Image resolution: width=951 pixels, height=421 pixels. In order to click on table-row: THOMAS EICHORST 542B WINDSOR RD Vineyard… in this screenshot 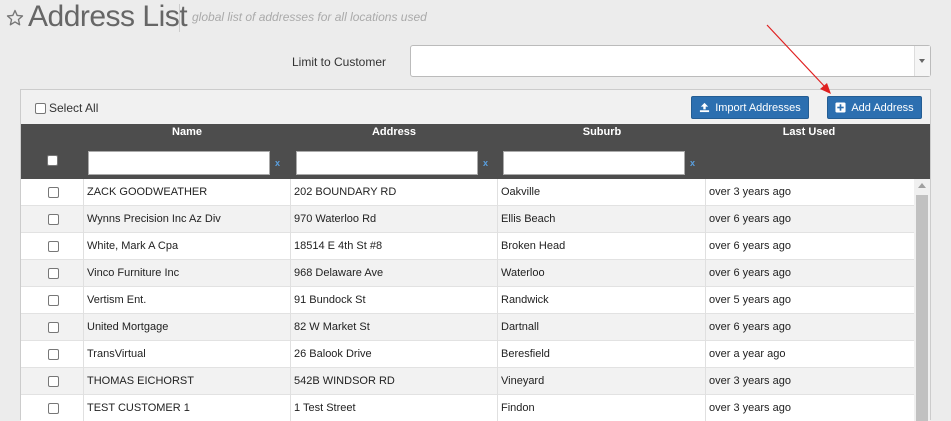, I will do `click(467, 381)`.